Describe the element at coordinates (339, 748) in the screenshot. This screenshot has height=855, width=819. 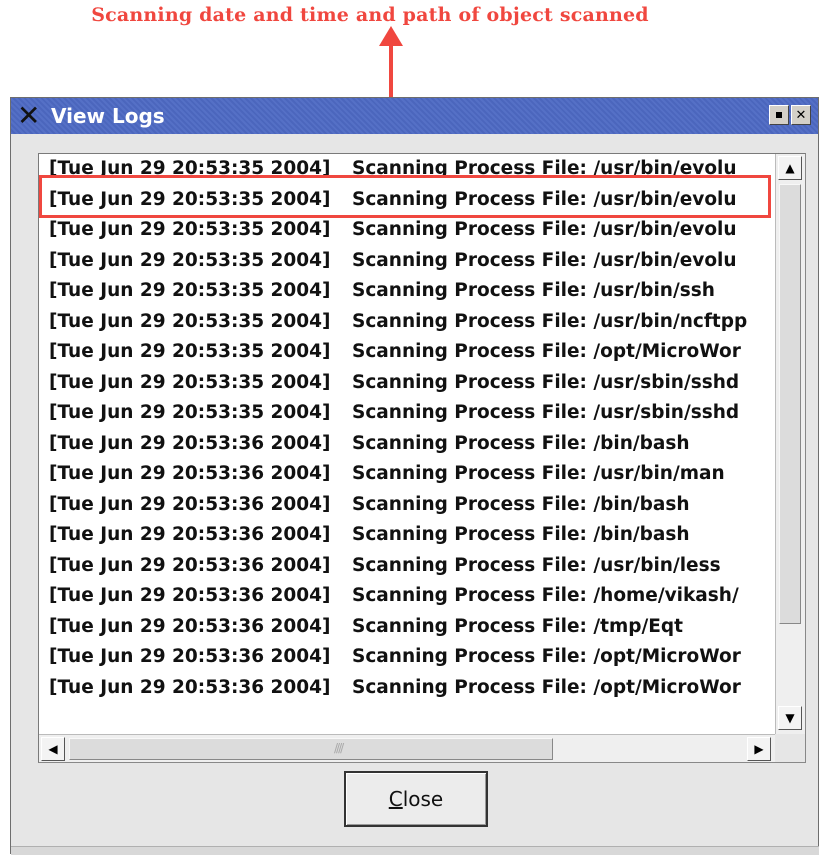
I see `grip-icon: ////` at that location.